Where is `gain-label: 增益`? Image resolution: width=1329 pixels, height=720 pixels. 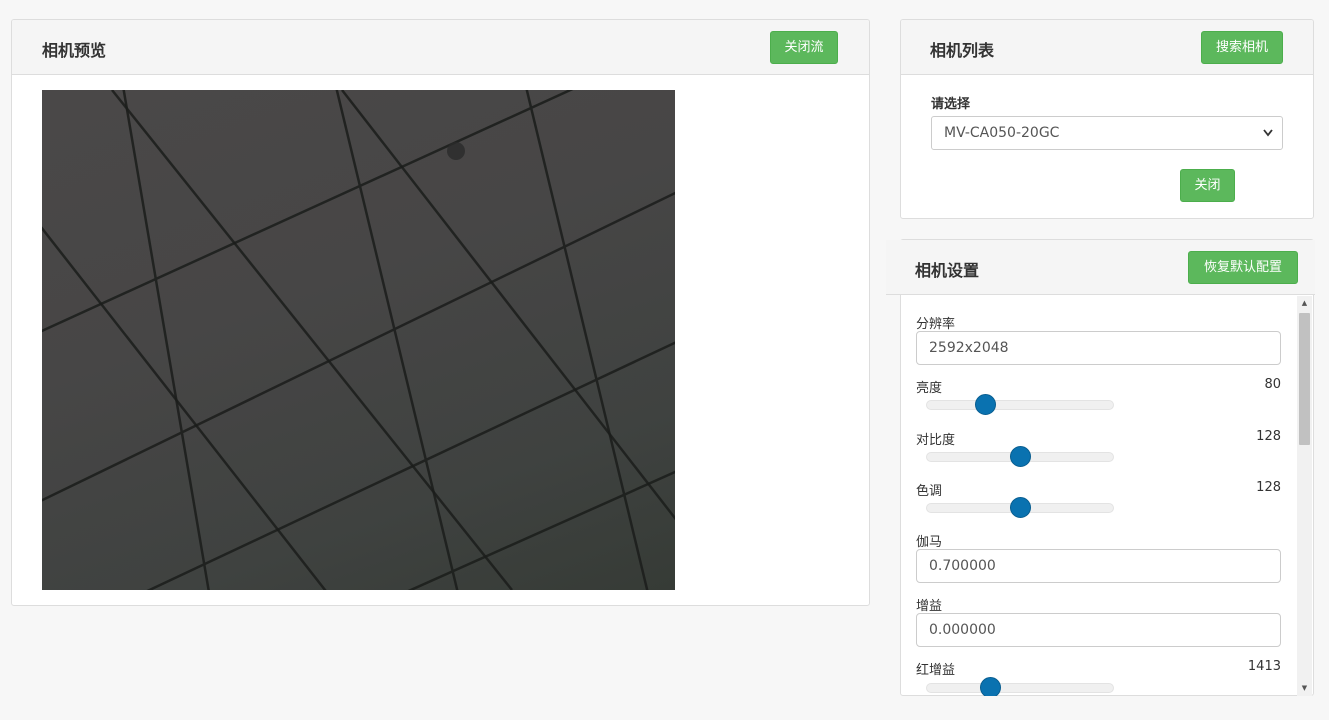 gain-label: 增益 is located at coordinates (929, 606).